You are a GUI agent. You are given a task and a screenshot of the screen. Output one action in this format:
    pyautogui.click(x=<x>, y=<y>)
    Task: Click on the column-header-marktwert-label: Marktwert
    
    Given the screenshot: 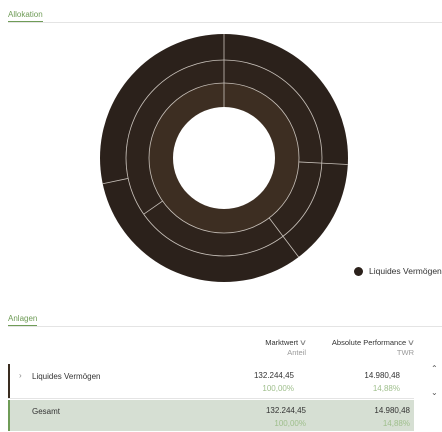 What is the action you would take?
    pyautogui.click(x=282, y=342)
    